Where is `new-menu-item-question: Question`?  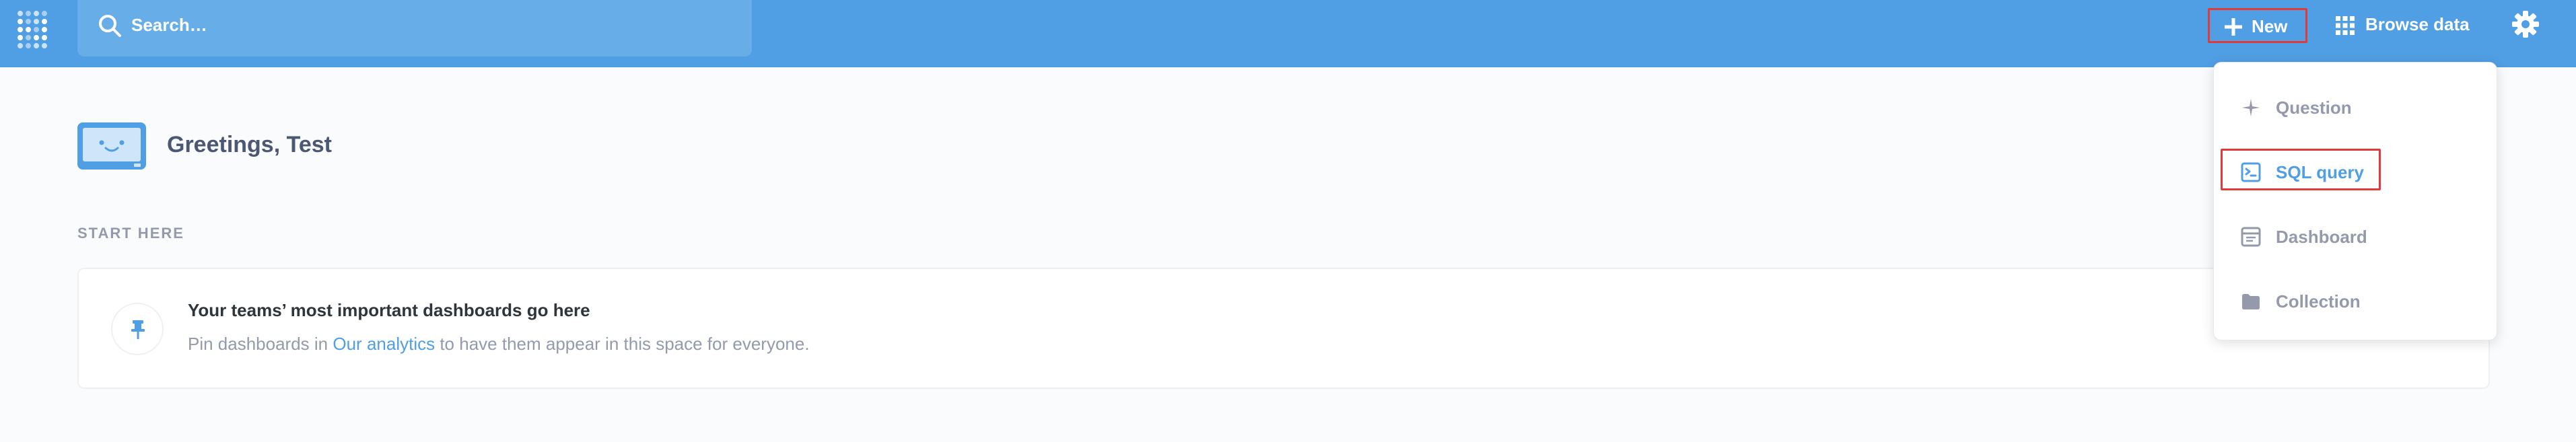
new-menu-item-question: Question is located at coordinates (2356, 106).